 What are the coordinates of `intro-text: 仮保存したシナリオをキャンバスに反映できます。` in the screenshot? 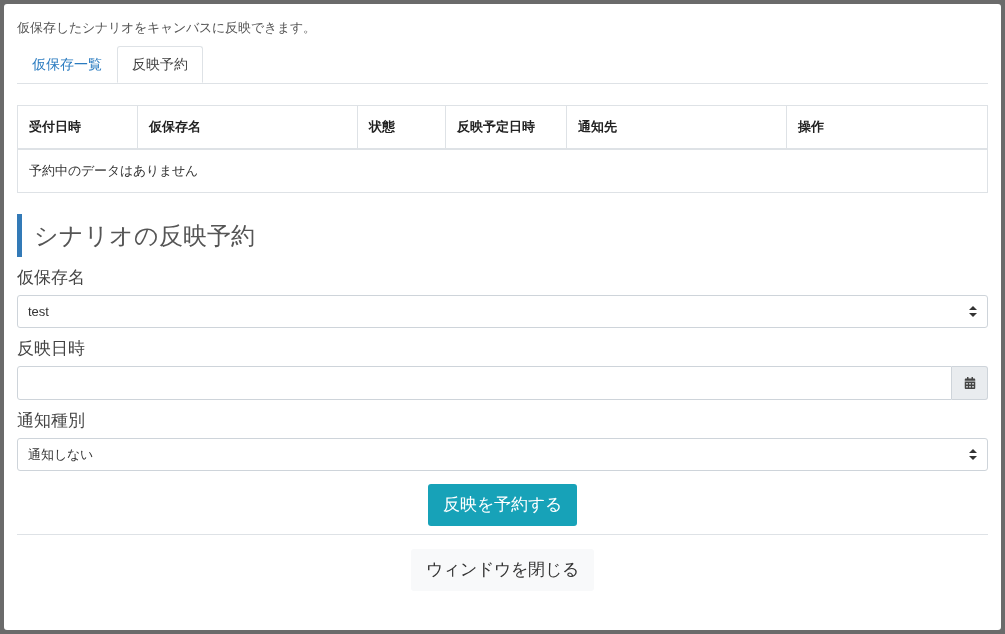 It's located at (167, 28).